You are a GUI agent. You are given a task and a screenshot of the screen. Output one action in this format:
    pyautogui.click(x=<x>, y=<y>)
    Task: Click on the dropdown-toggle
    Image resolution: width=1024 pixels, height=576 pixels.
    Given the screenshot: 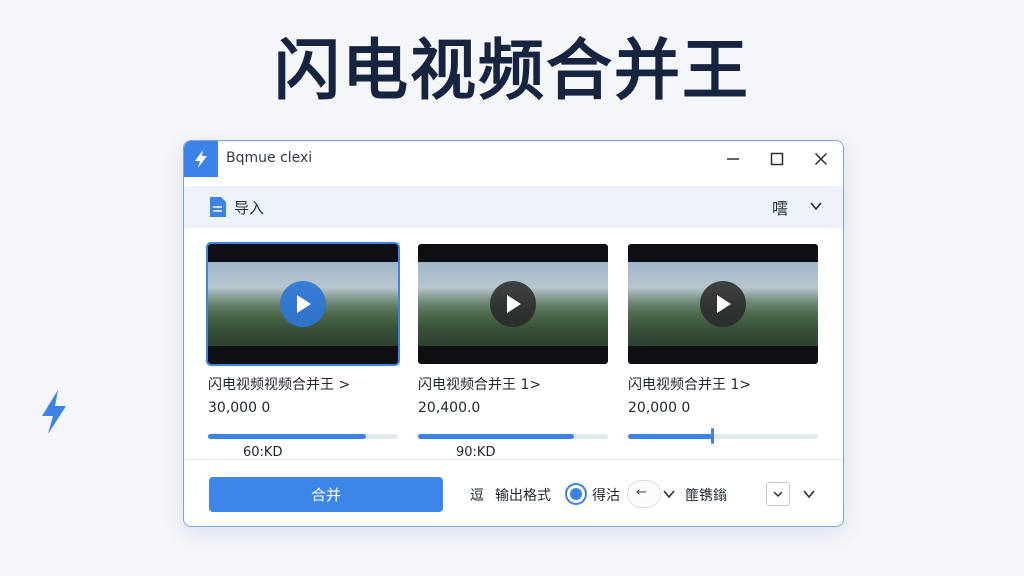 What is the action you would take?
    pyautogui.click(x=778, y=494)
    